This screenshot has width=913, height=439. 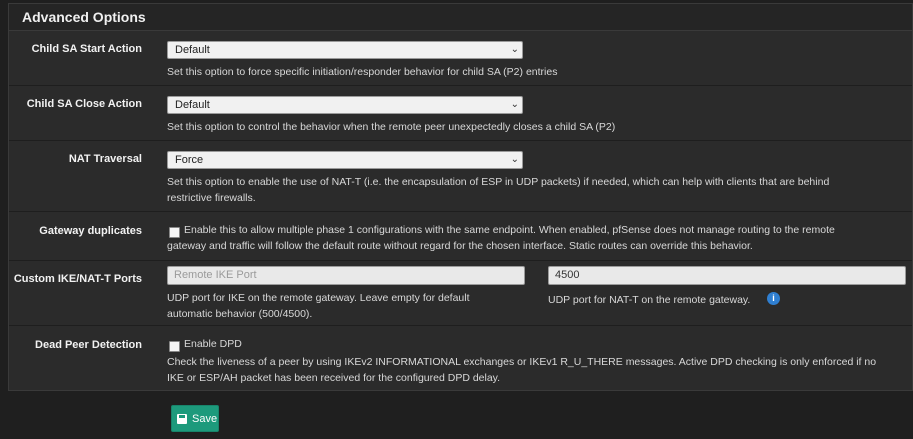 What do you see at coordinates (240, 314) in the screenshot?
I see `ike-port-help-line2: automatic behavior (500/4500).` at bounding box center [240, 314].